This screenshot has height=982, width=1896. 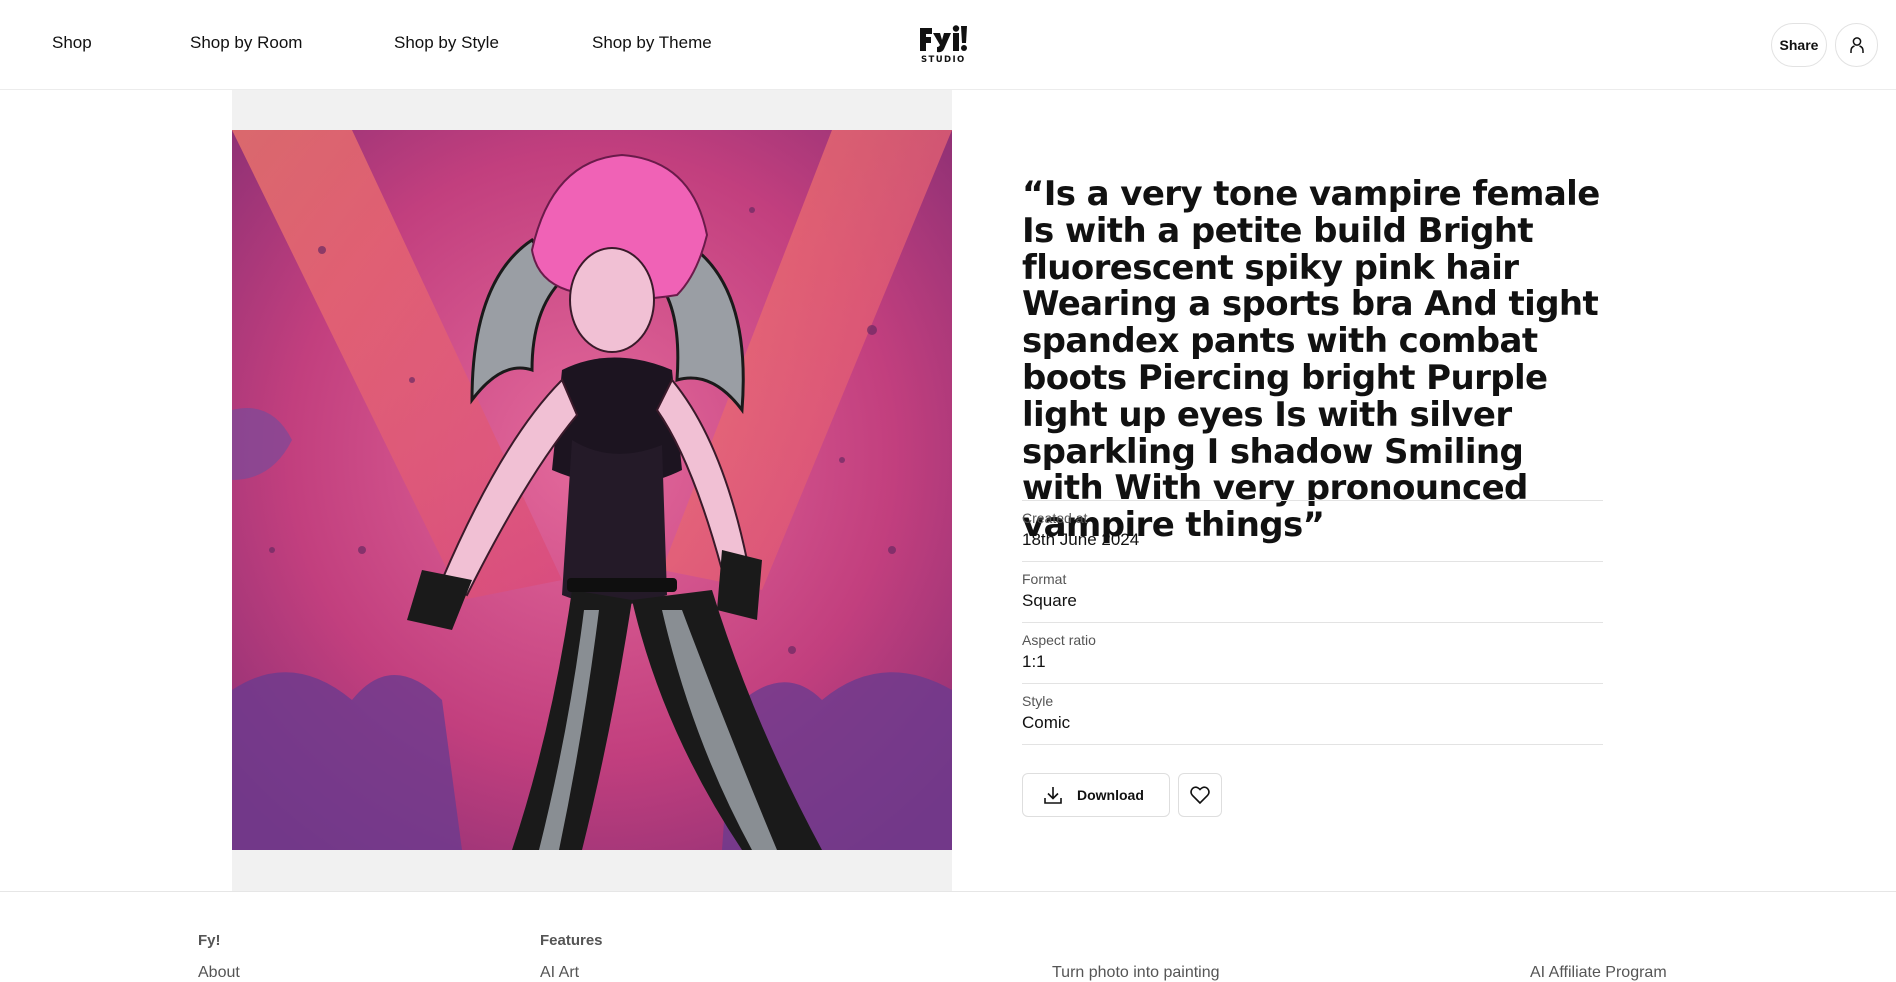 I want to click on download-icon, so click(x=1053, y=795).